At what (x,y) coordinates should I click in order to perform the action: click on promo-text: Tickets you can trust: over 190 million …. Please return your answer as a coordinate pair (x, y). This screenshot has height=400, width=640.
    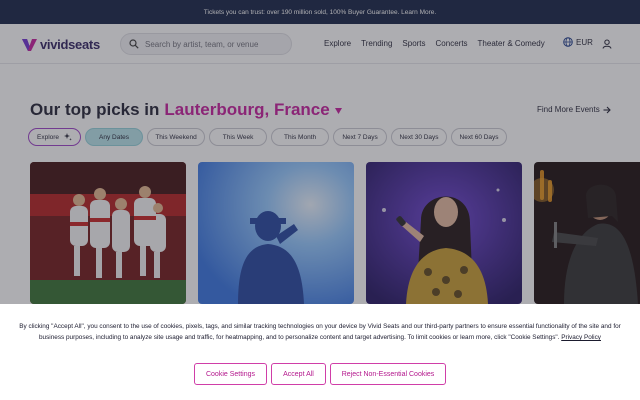
    Looking at the image, I should click on (320, 12).